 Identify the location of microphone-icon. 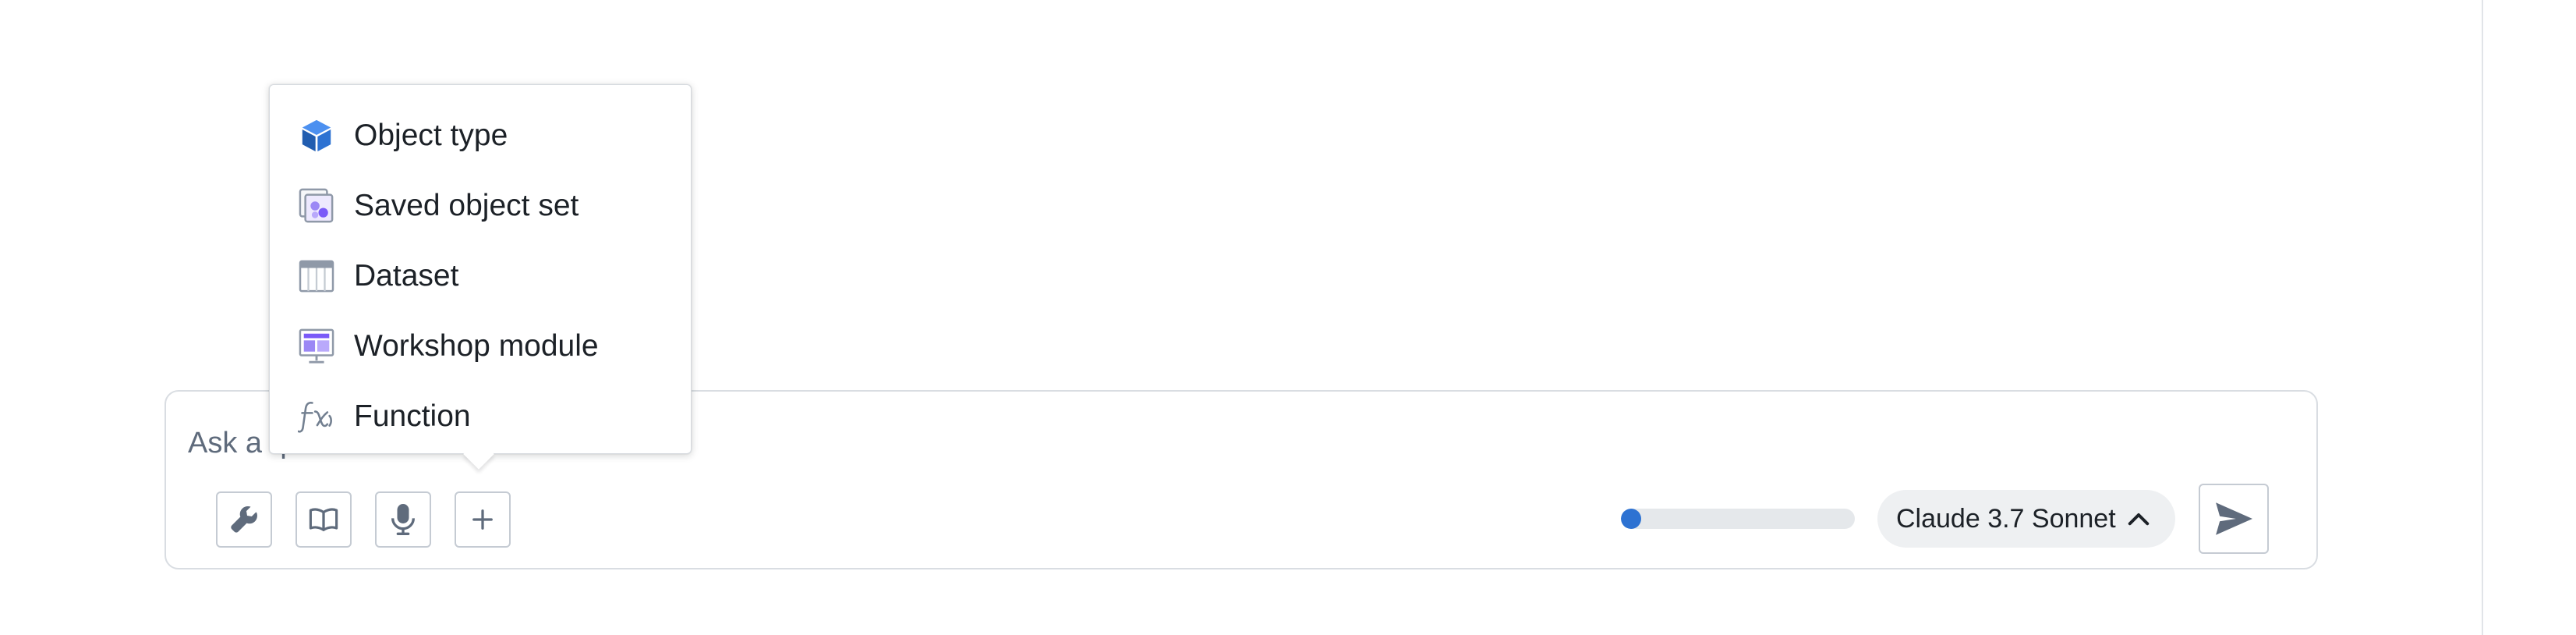
(403, 519).